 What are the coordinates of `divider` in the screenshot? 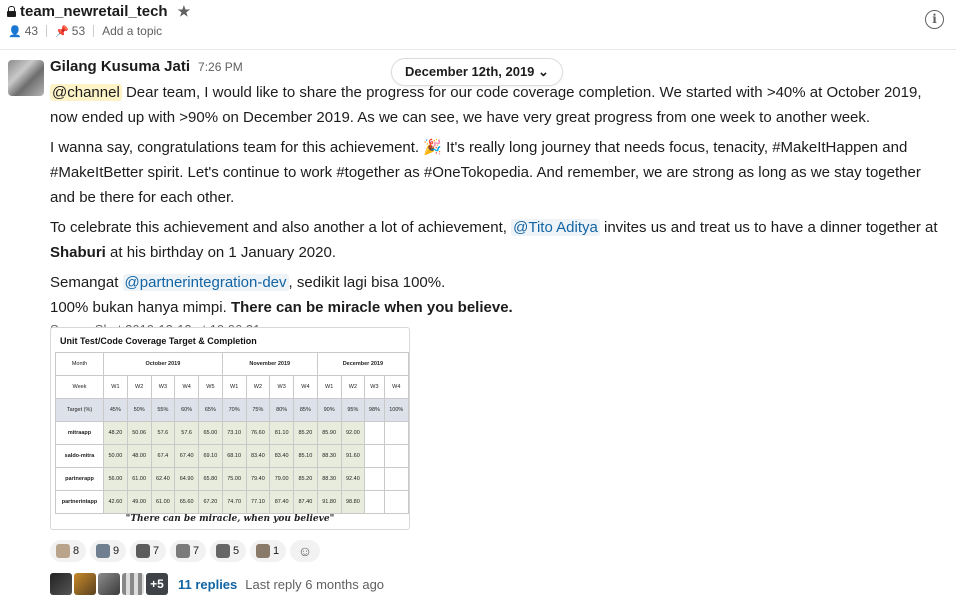 It's located at (94, 31).